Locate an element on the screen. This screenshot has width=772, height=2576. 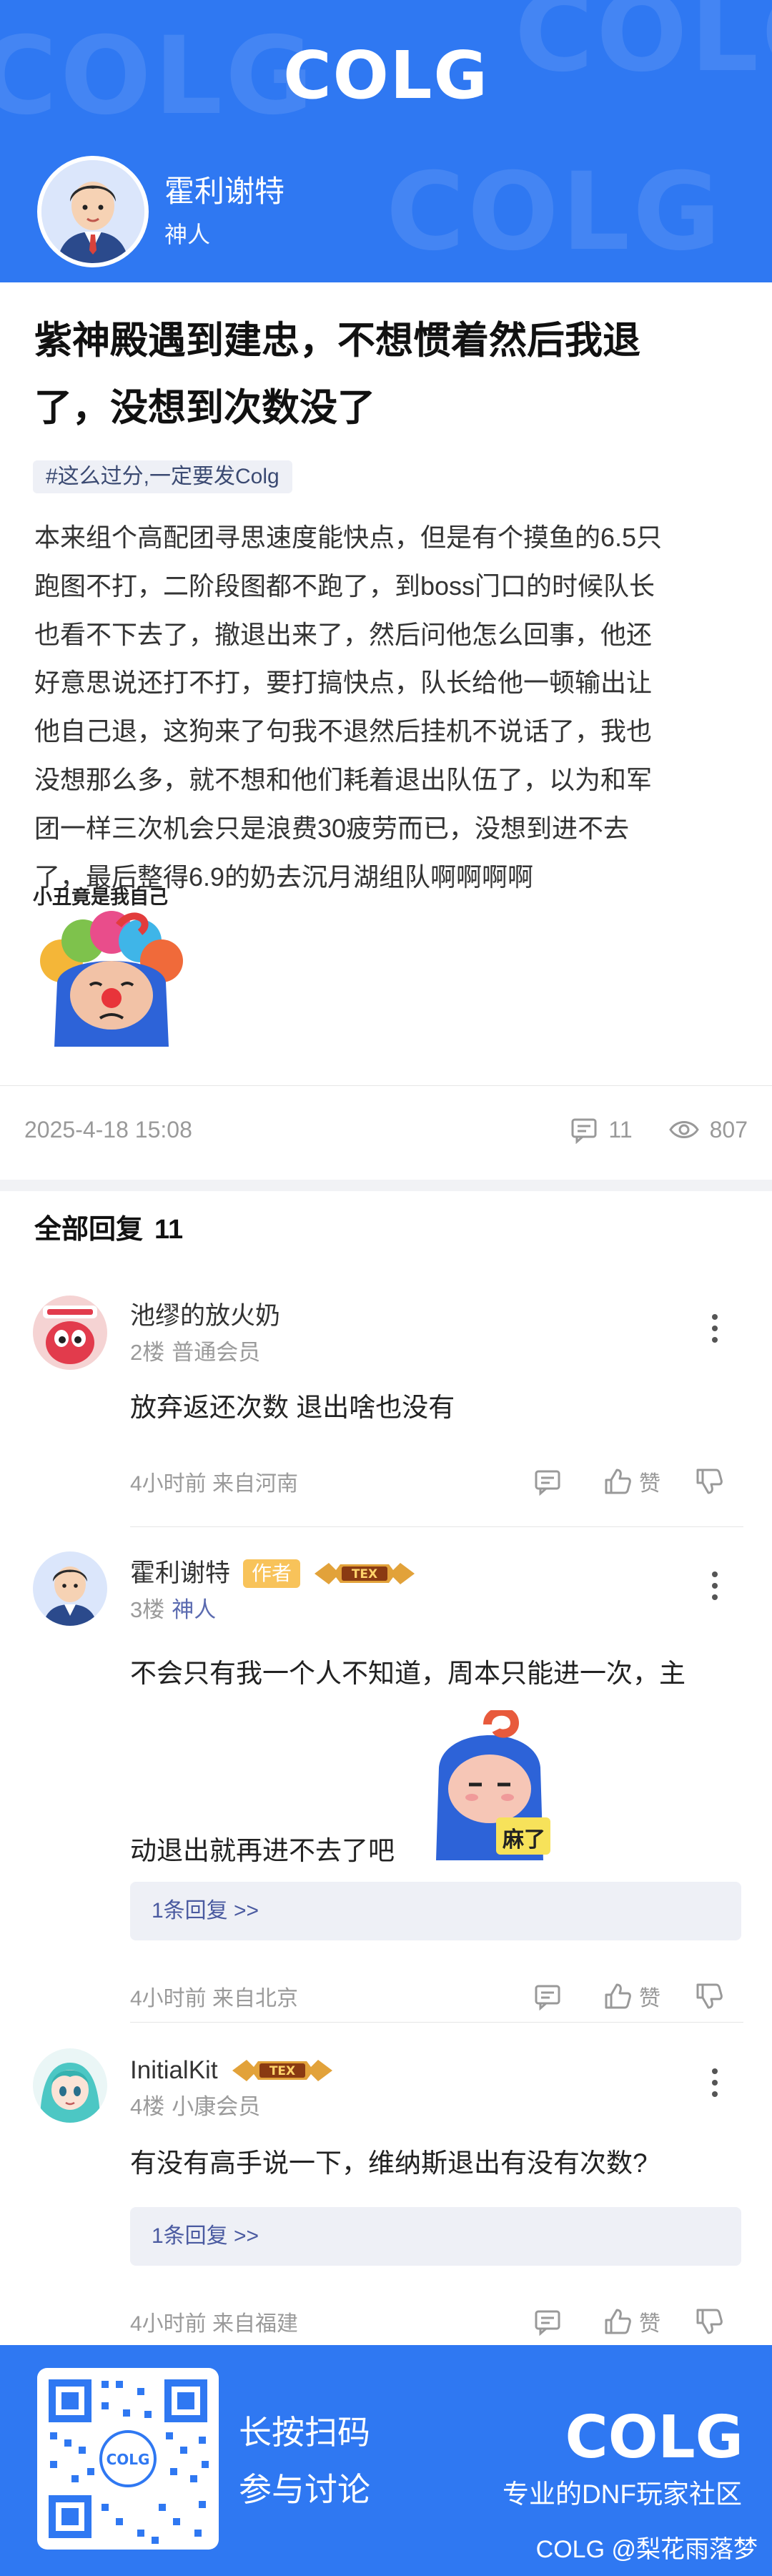
clown-sticker: 小丑竟是我自己 is located at coordinates (111, 967).